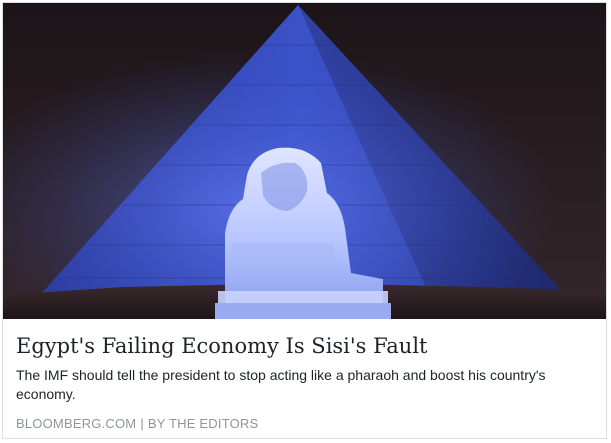 This screenshot has width=611, height=443. Describe the element at coordinates (76, 423) in the screenshot. I see `source-domain: BLOOMBERG.COM` at that location.